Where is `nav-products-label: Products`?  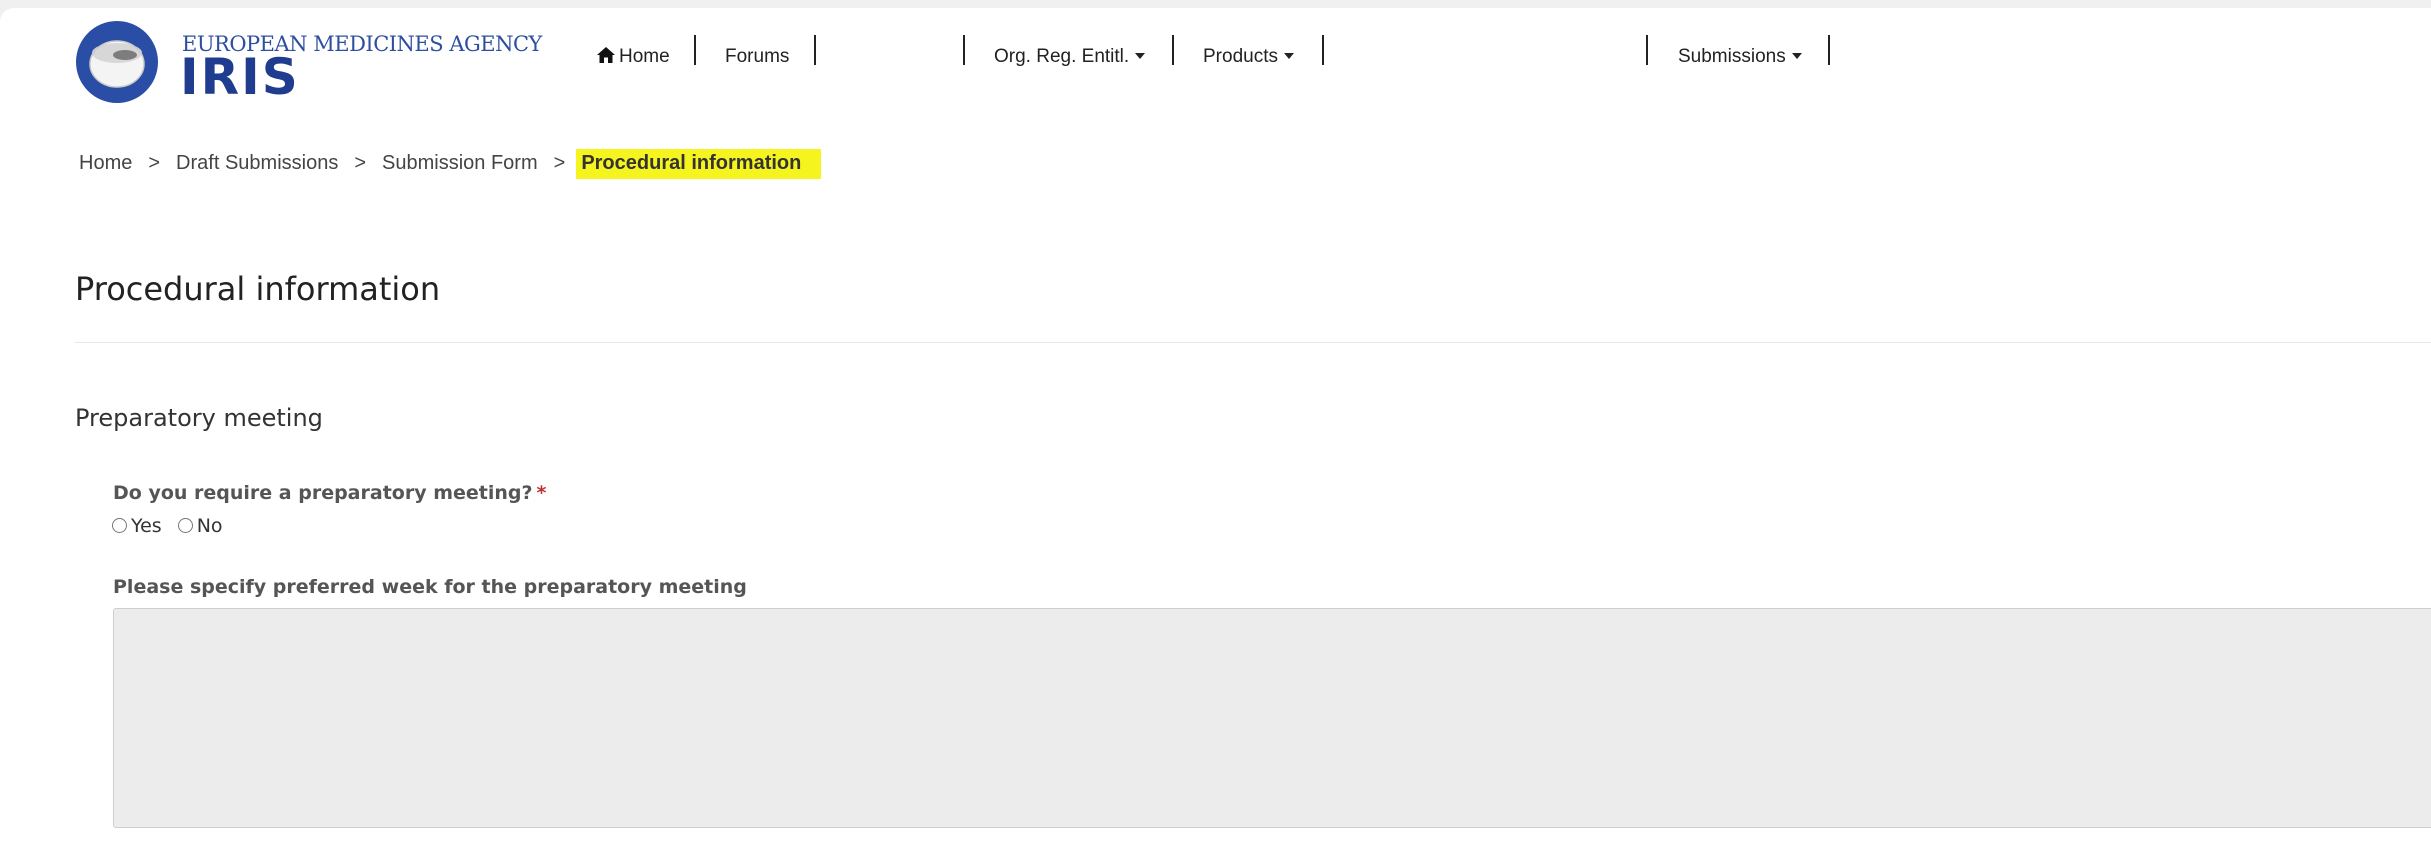
nav-products-label: Products is located at coordinates (1240, 56).